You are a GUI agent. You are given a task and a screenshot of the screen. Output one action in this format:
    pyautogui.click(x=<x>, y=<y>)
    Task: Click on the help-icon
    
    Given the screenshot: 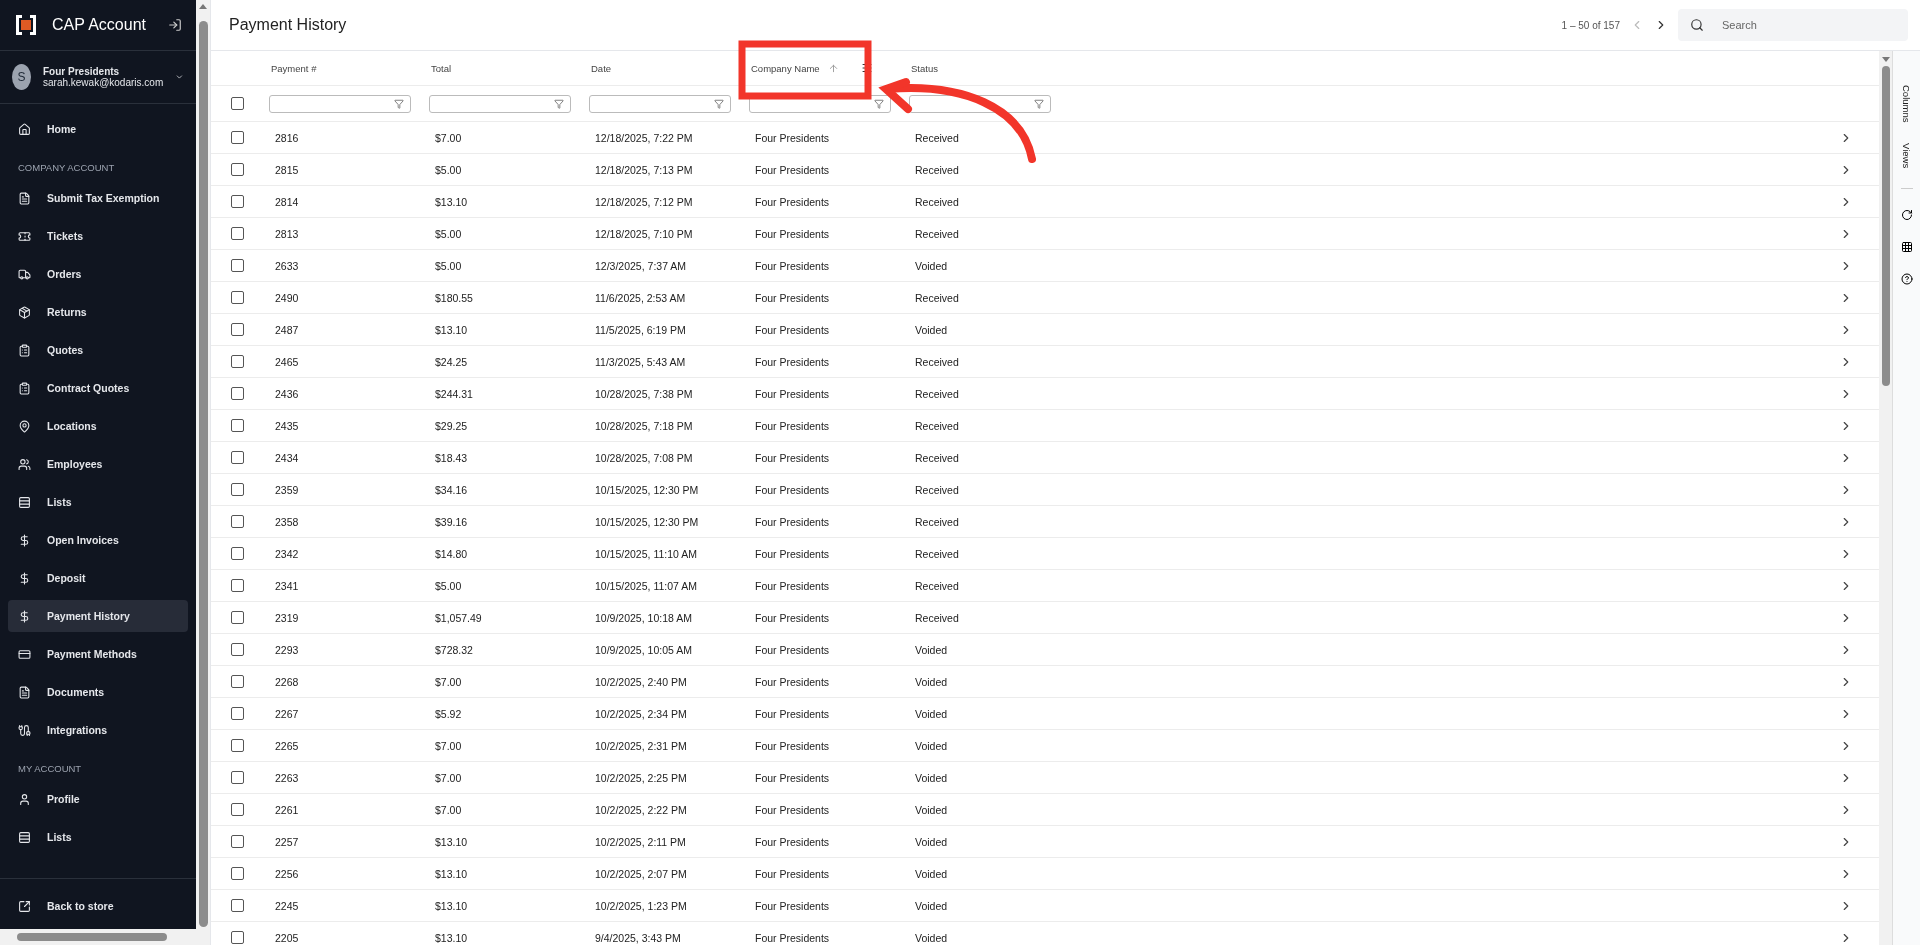 What is the action you would take?
    pyautogui.click(x=1906, y=278)
    